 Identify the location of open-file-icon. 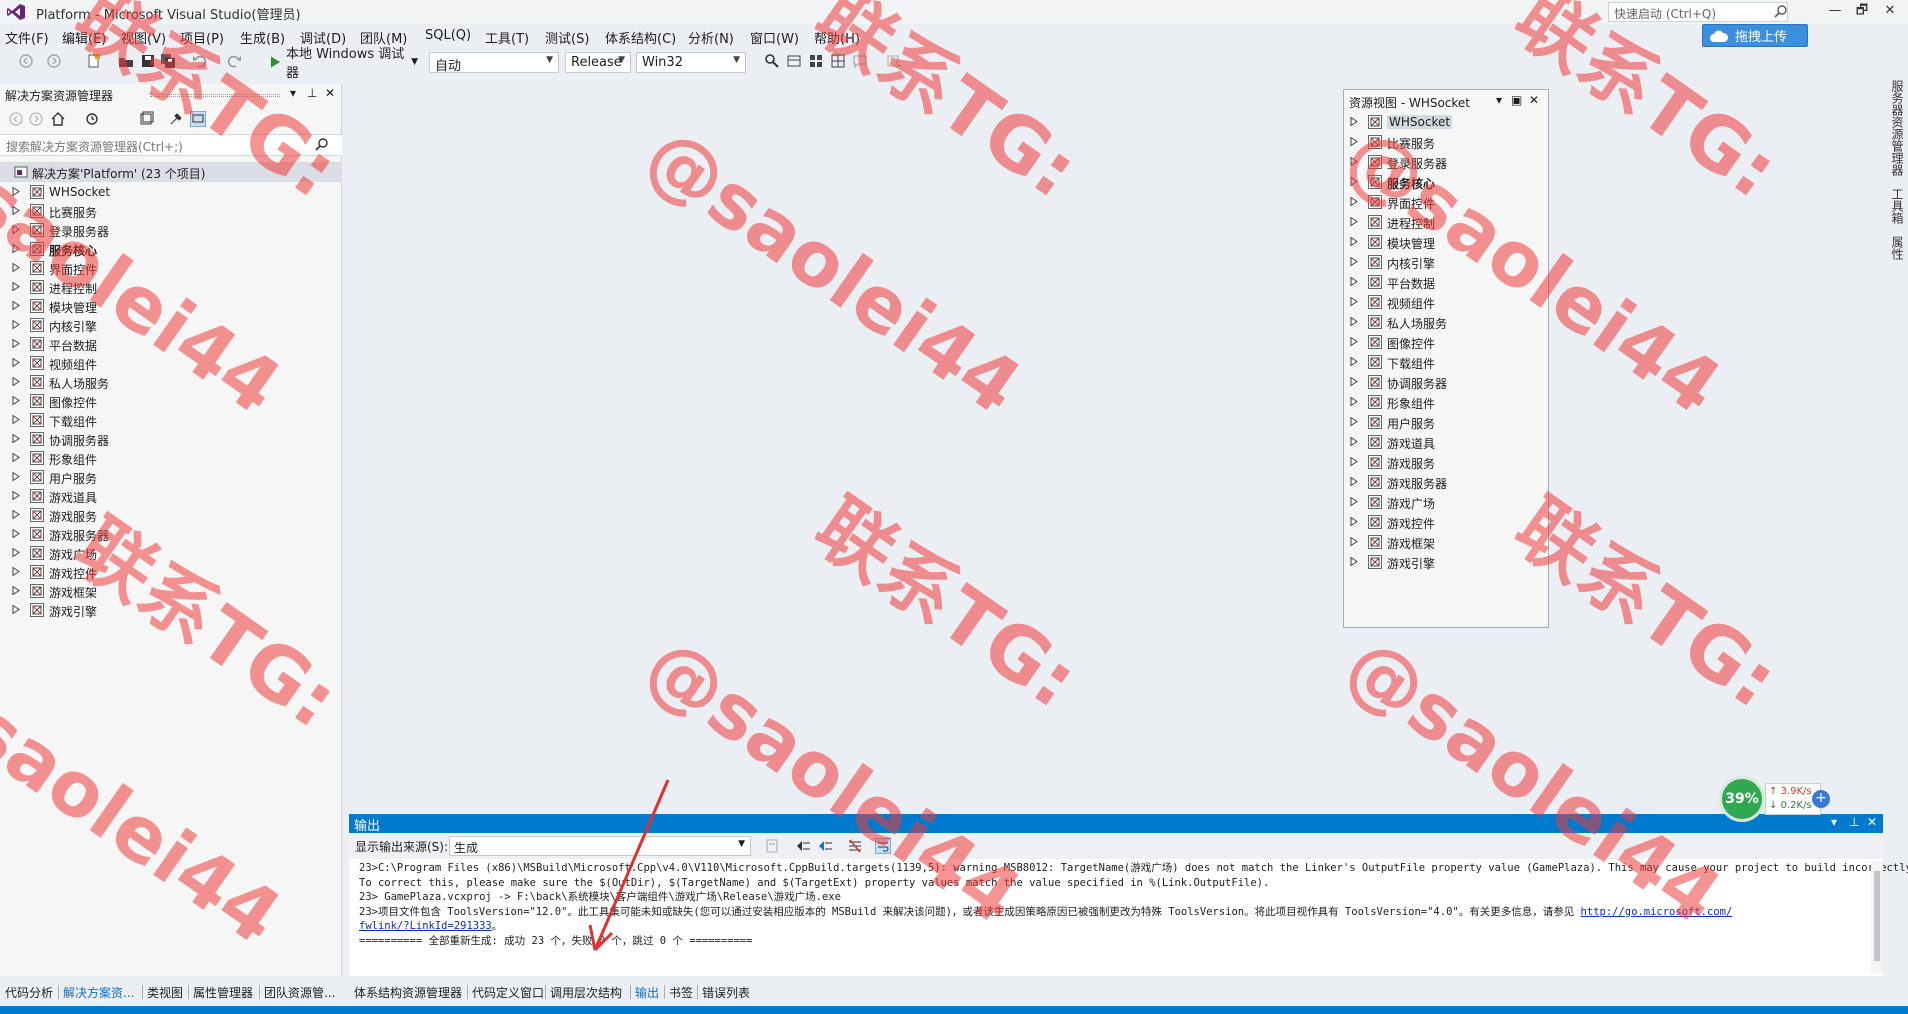
(126, 61).